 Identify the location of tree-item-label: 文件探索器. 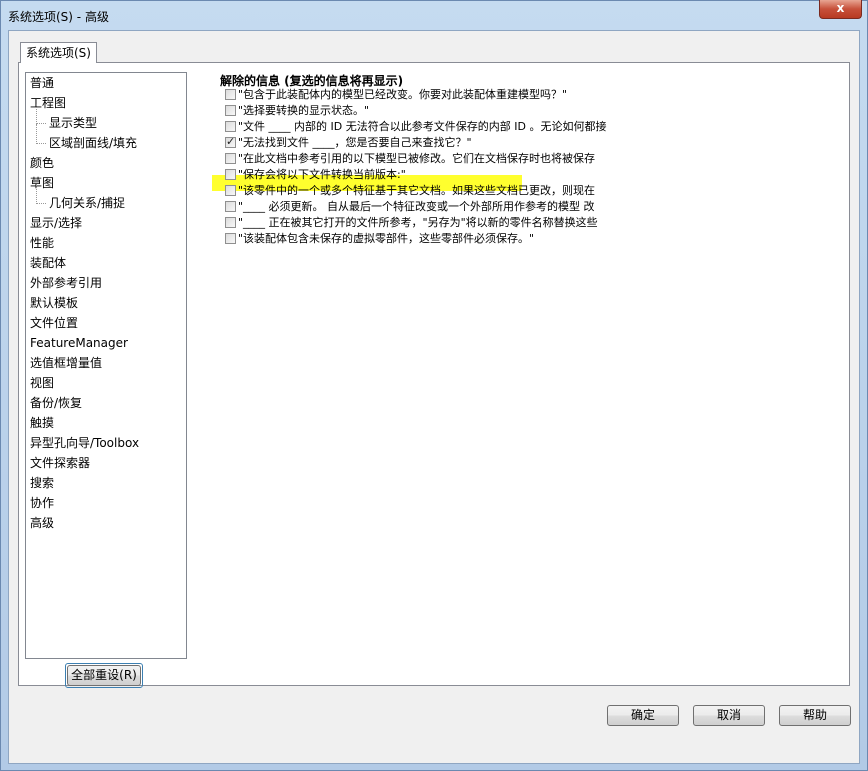
(60, 463).